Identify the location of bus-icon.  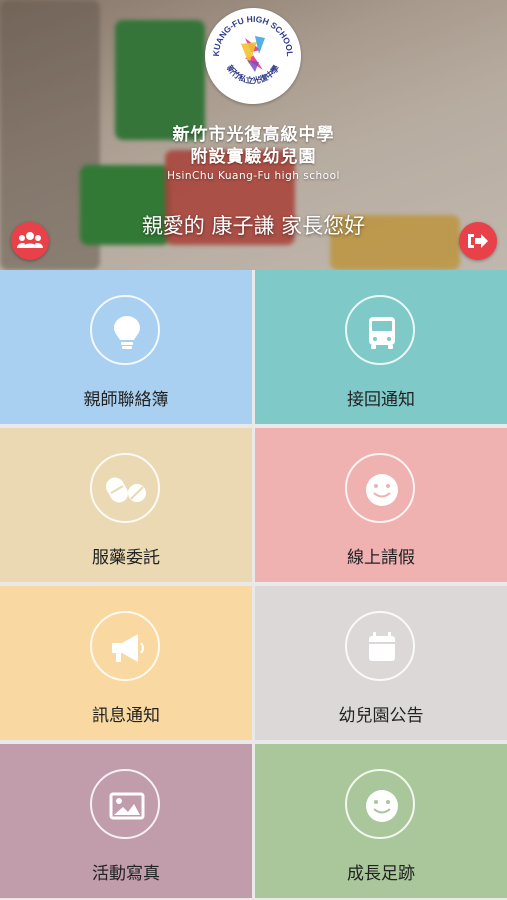
(382, 333).